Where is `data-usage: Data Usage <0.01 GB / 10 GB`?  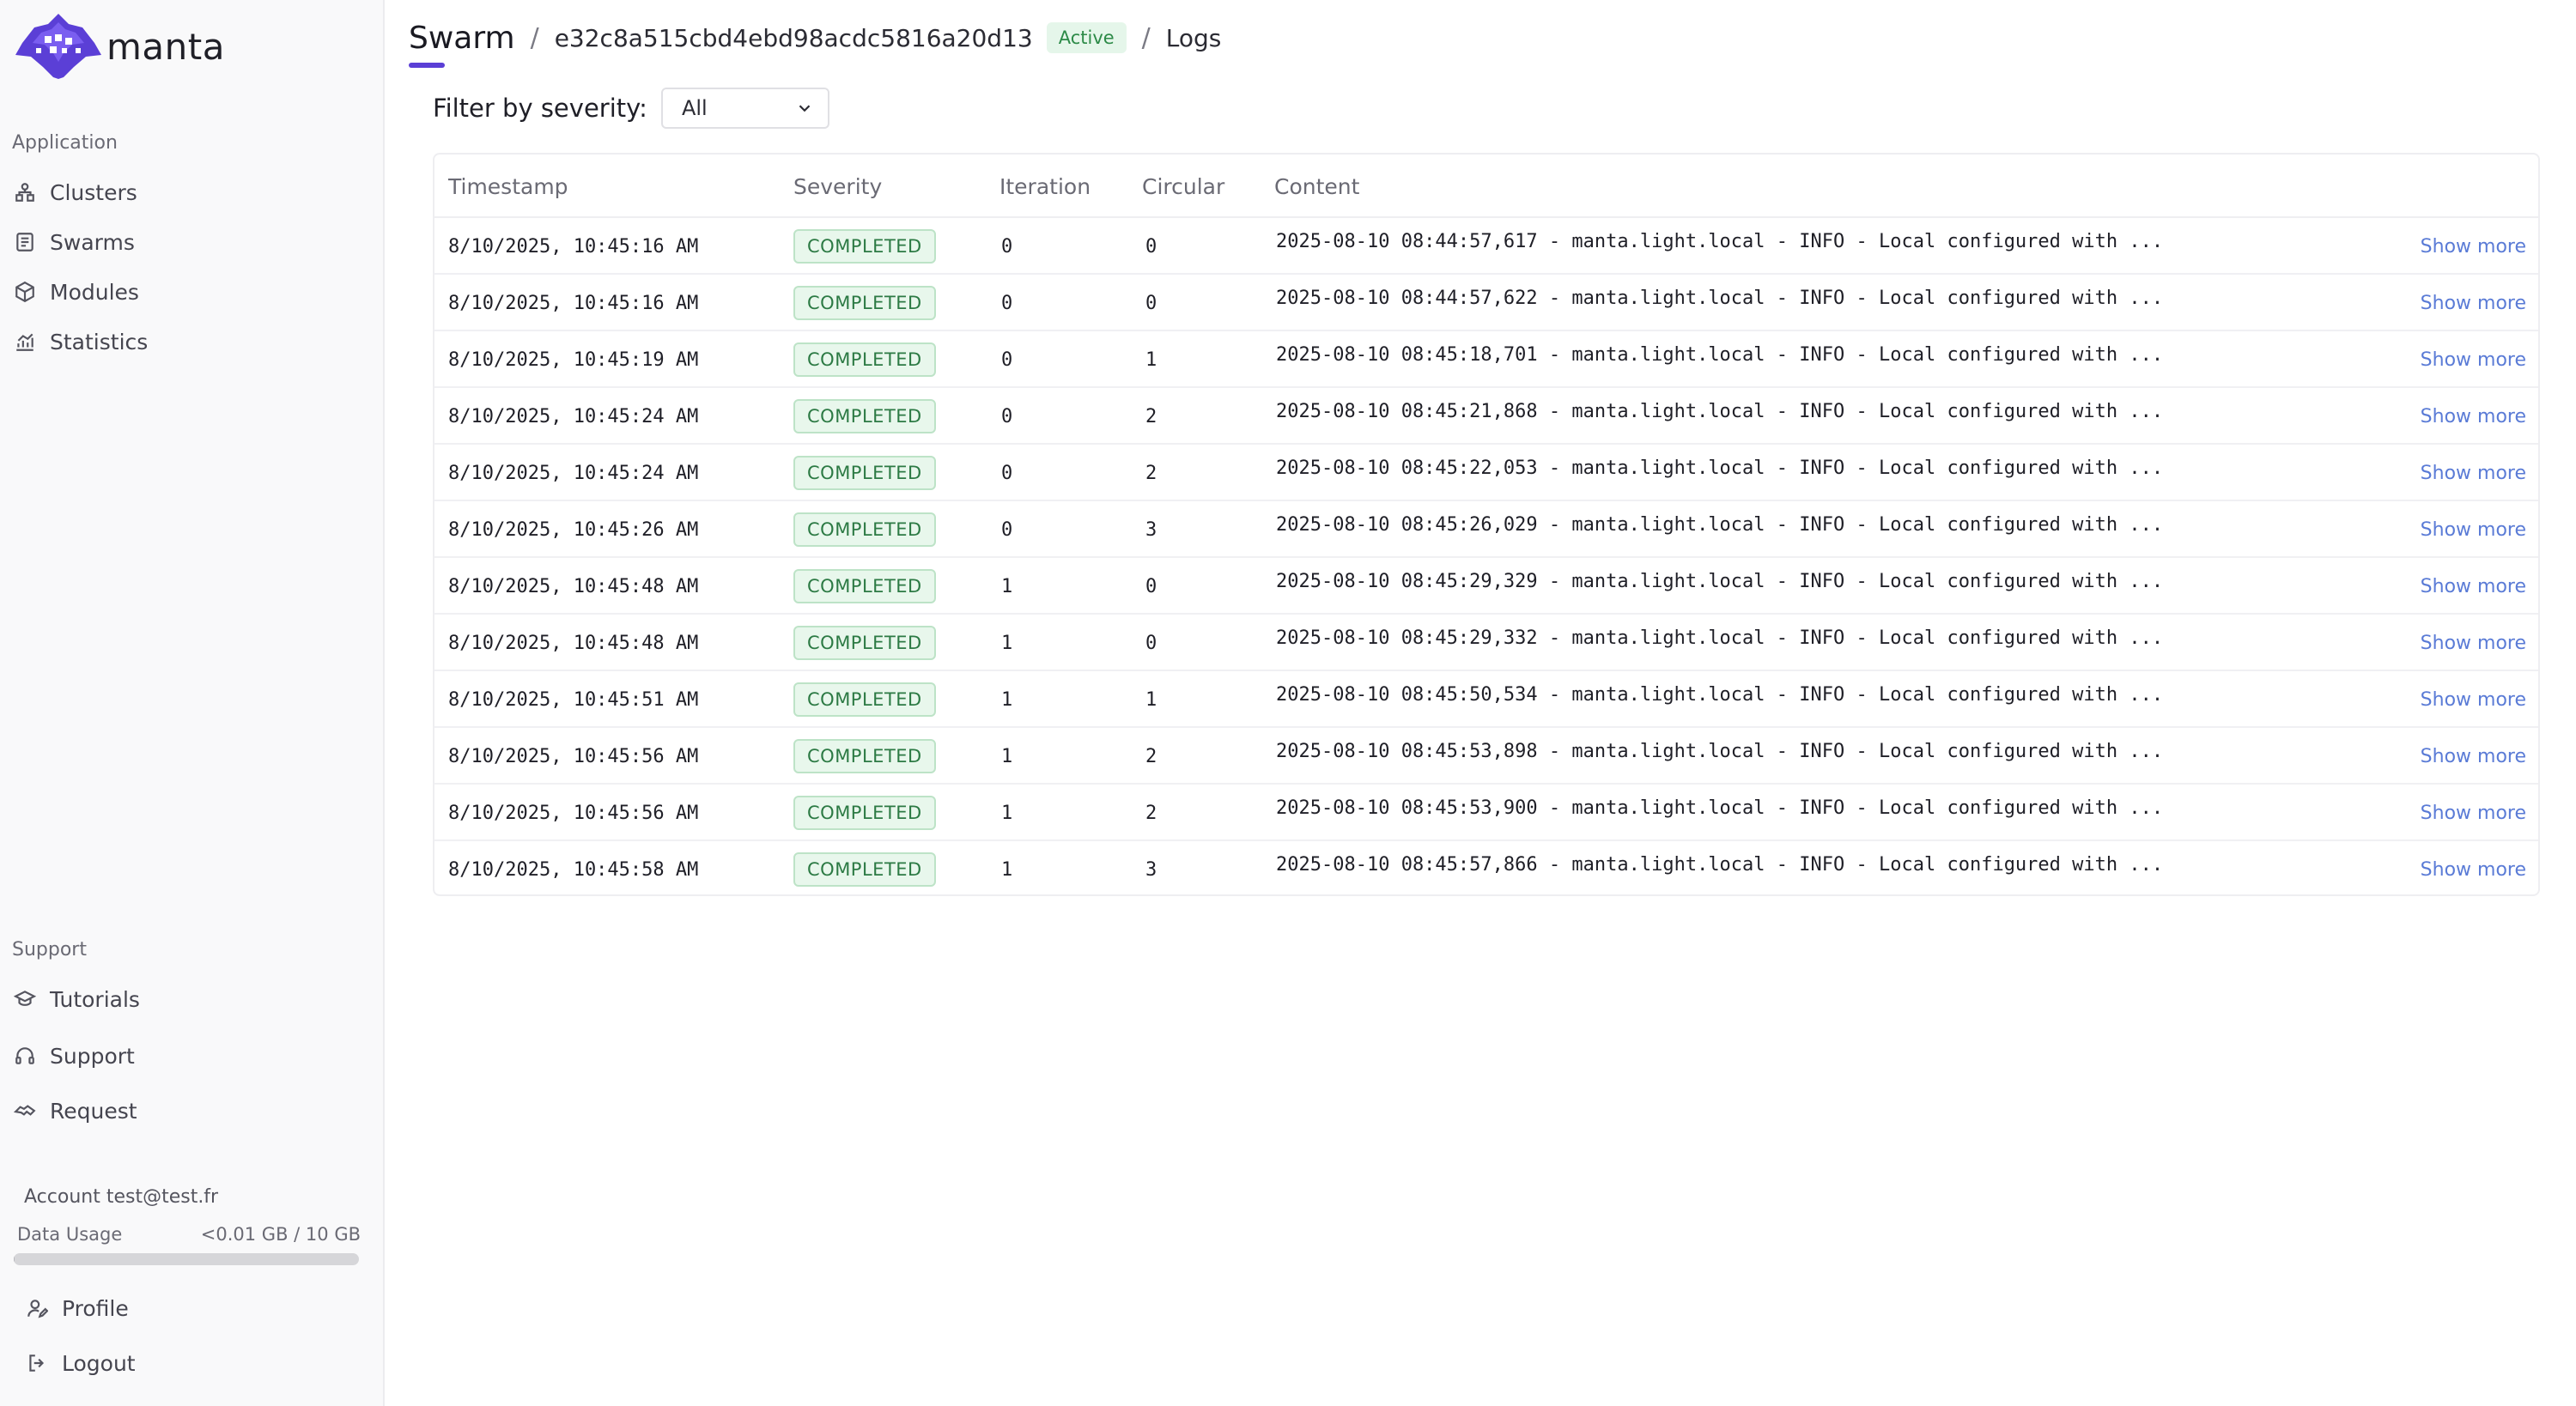 data-usage: Data Usage <0.01 GB / 10 GB is located at coordinates (189, 1234).